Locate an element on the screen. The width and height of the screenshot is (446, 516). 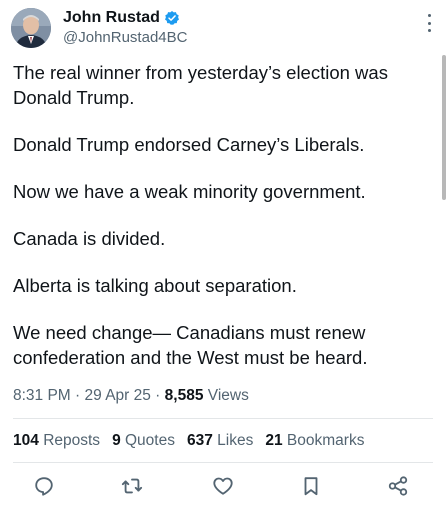
post-time: 8:31 PM is located at coordinates (42, 395).